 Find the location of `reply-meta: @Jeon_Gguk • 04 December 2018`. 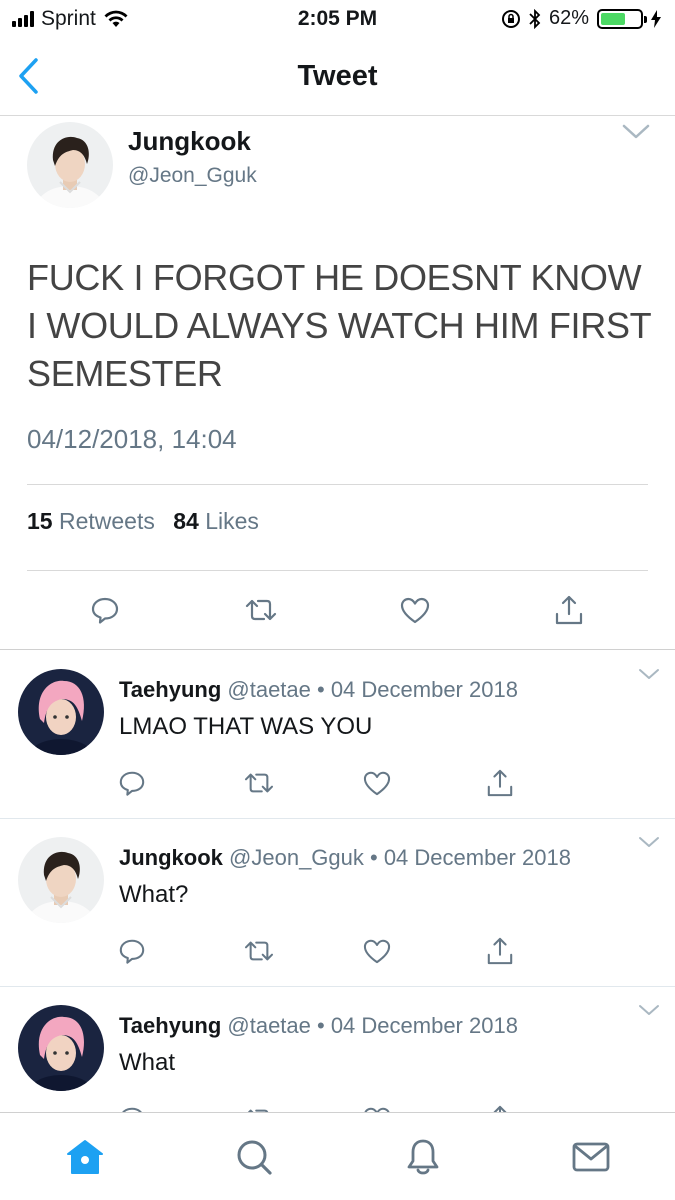

reply-meta: @Jeon_Gguk • 04 December 2018 is located at coordinates (400, 857).